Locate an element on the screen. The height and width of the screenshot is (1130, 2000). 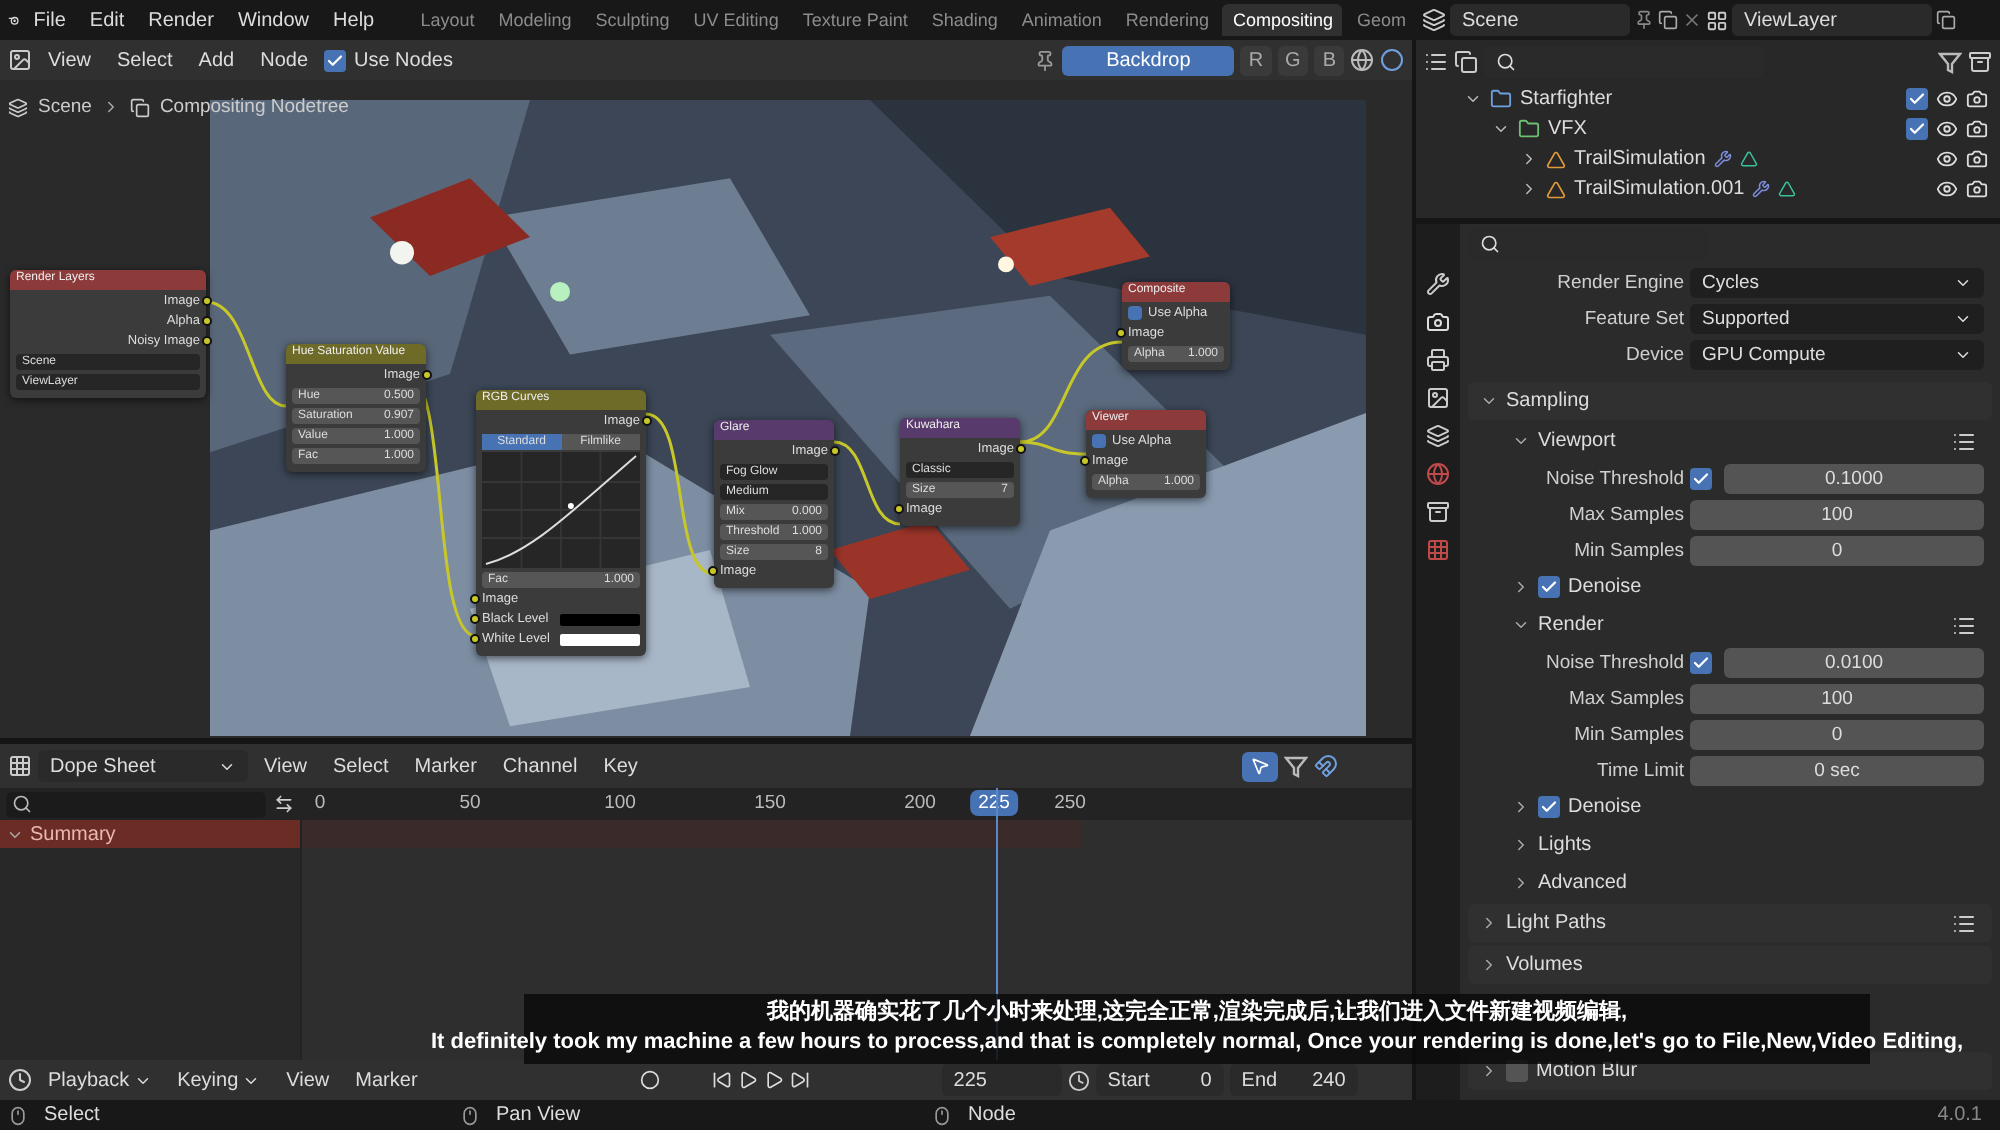
menu-item: Select is located at coordinates (145, 60).